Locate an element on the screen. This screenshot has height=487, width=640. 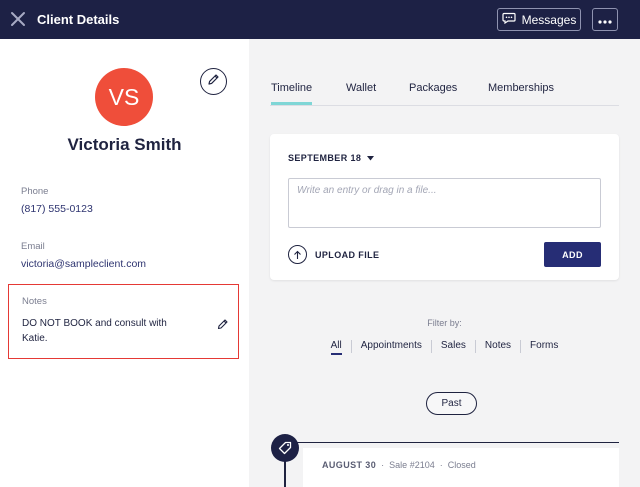
client-tabs: Timeline Wallet Packages Memberships is located at coordinates (444, 94).